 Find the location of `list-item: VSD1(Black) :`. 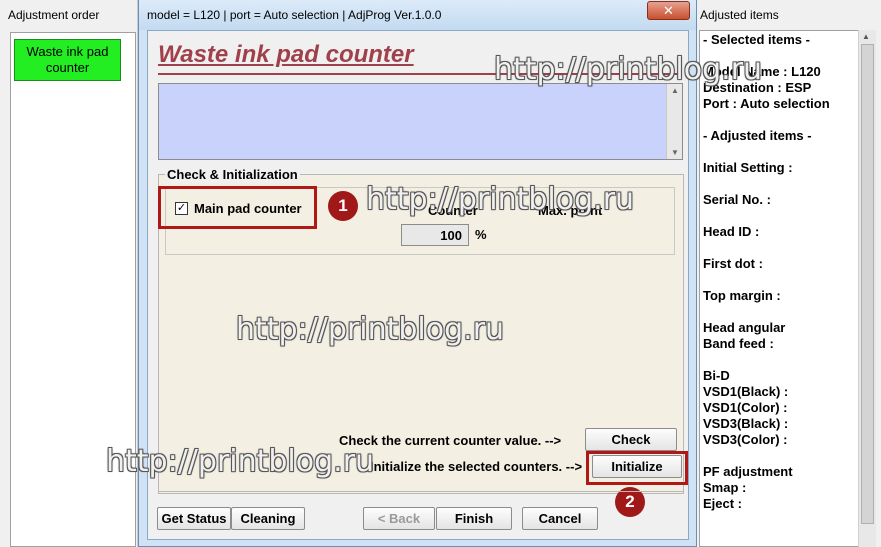

list-item: VSD1(Black) : is located at coordinates (746, 391).